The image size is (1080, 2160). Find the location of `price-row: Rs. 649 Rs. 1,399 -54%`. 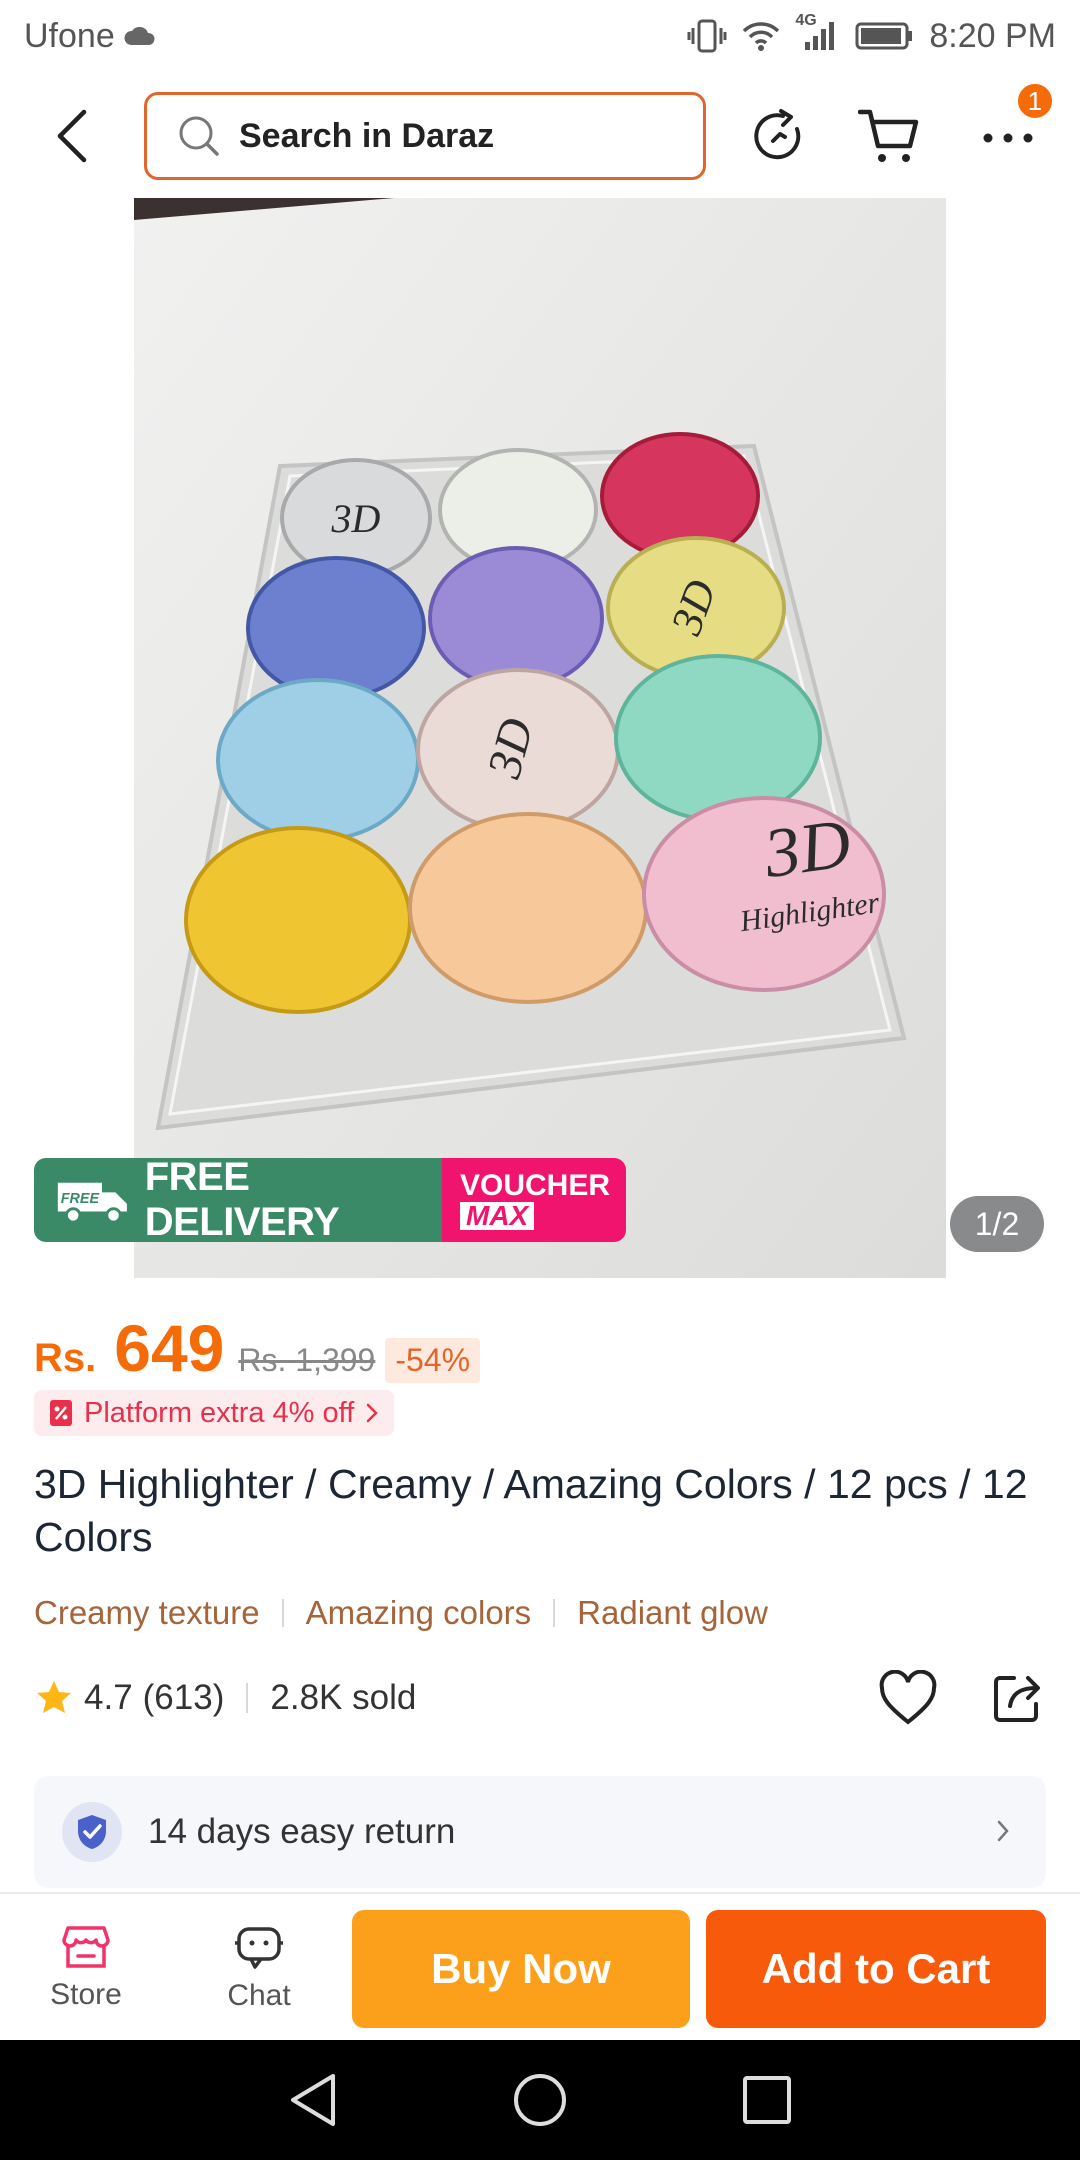

price-row: Rs. 649 Rs. 1,399 -54% is located at coordinates (257, 1347).